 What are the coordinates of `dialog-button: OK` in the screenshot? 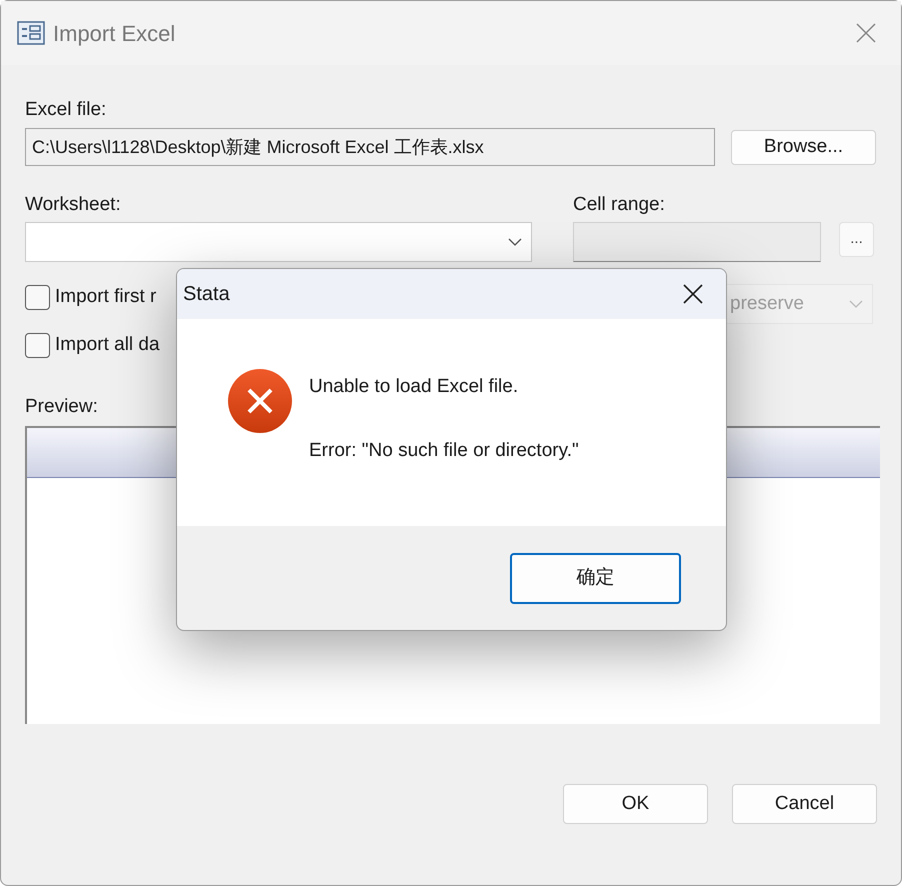 It's located at (635, 804).